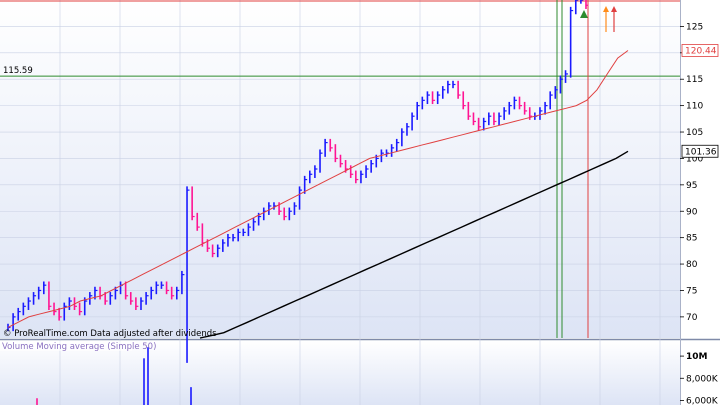 The height and width of the screenshot is (405, 720). I want to click on y-tick-label: 80, so click(692, 265).